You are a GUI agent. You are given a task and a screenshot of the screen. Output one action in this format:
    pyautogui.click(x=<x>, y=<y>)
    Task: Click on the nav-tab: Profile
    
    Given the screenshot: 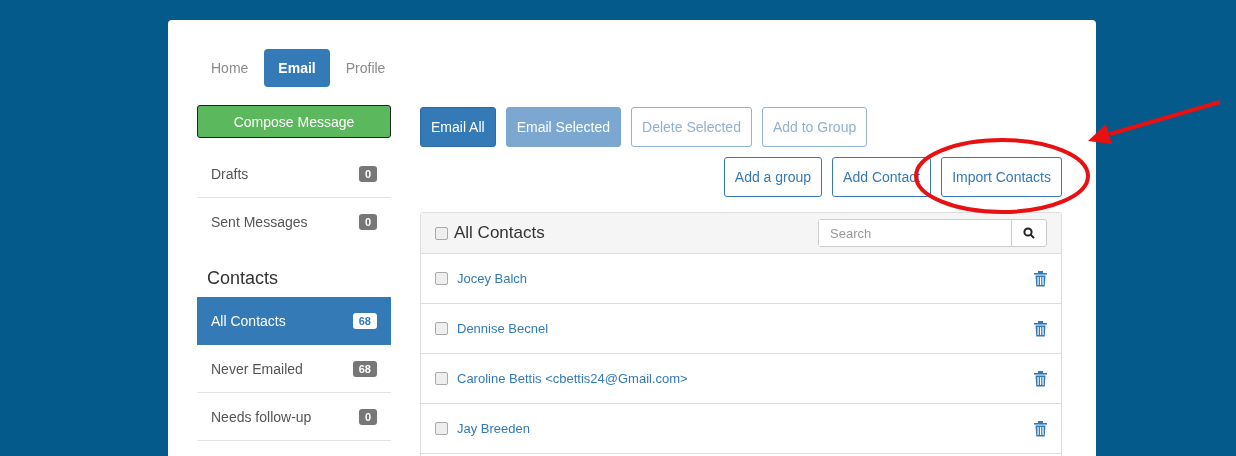 What is the action you would take?
    pyautogui.click(x=365, y=68)
    